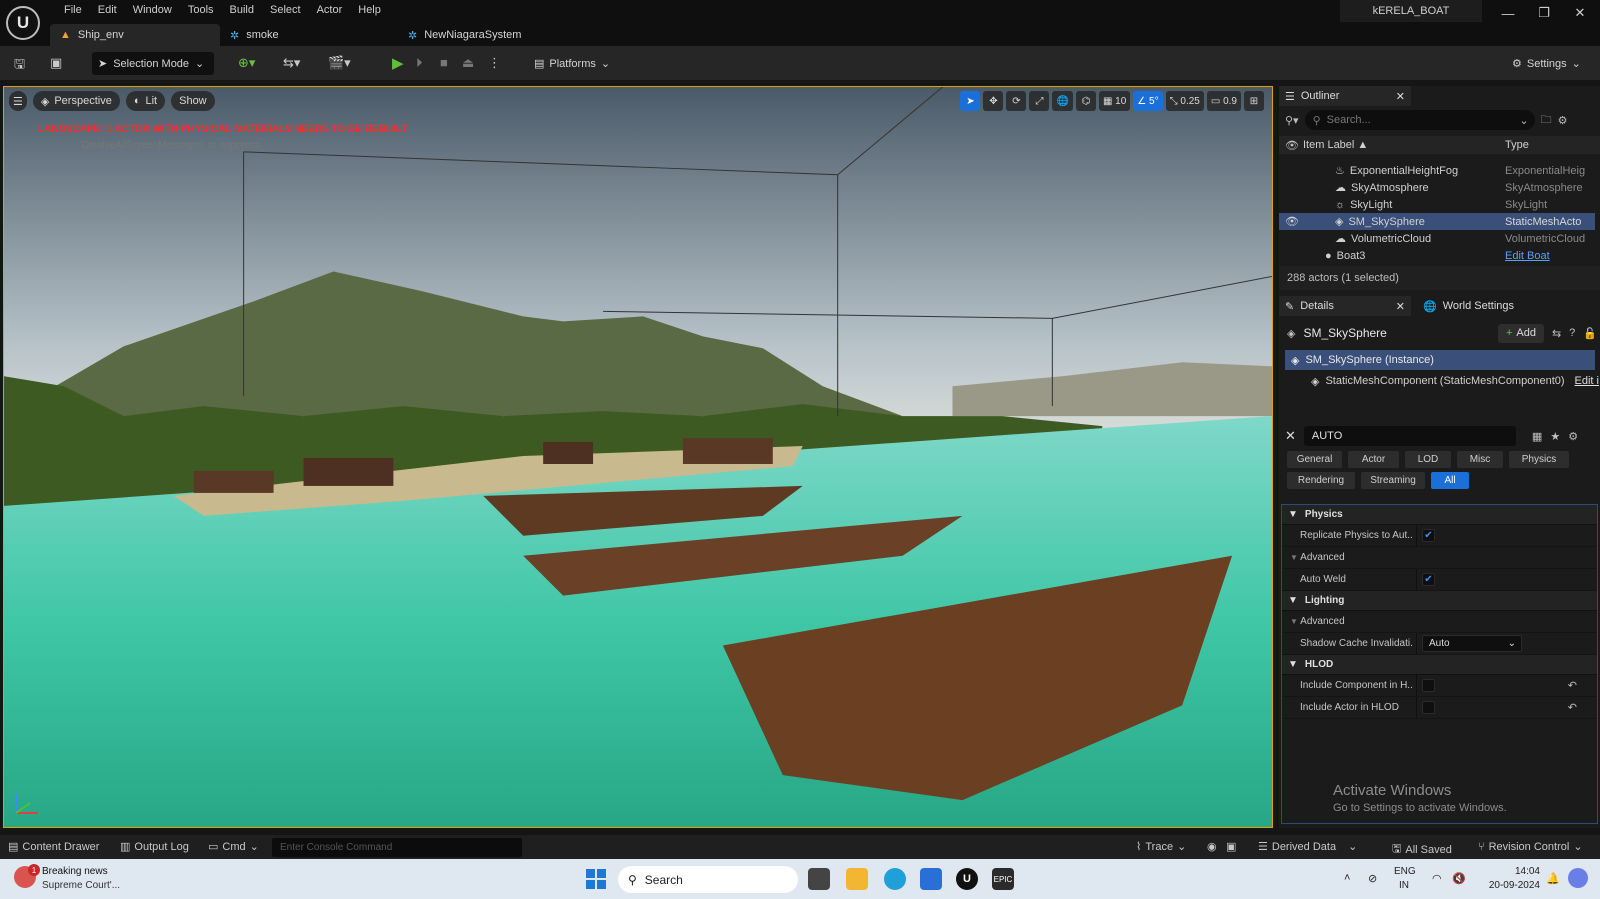  What do you see at coordinates (1480, 459) in the screenshot?
I see `filter-tab-misc: Misc` at bounding box center [1480, 459].